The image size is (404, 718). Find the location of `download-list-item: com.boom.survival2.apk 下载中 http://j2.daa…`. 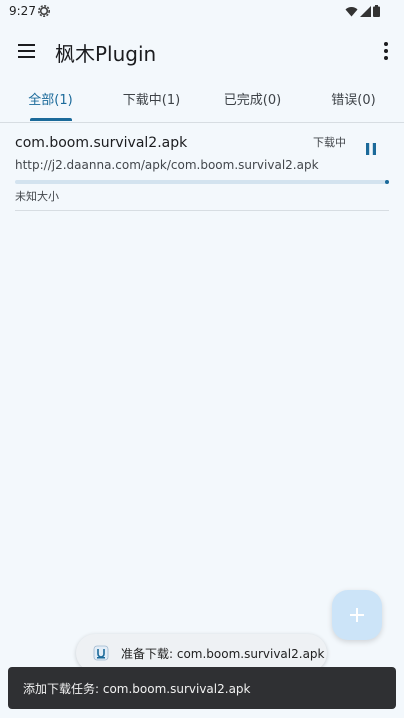

download-list-item: com.boom.survival2.apk 下载中 http://j2.daa… is located at coordinates (202, 169).